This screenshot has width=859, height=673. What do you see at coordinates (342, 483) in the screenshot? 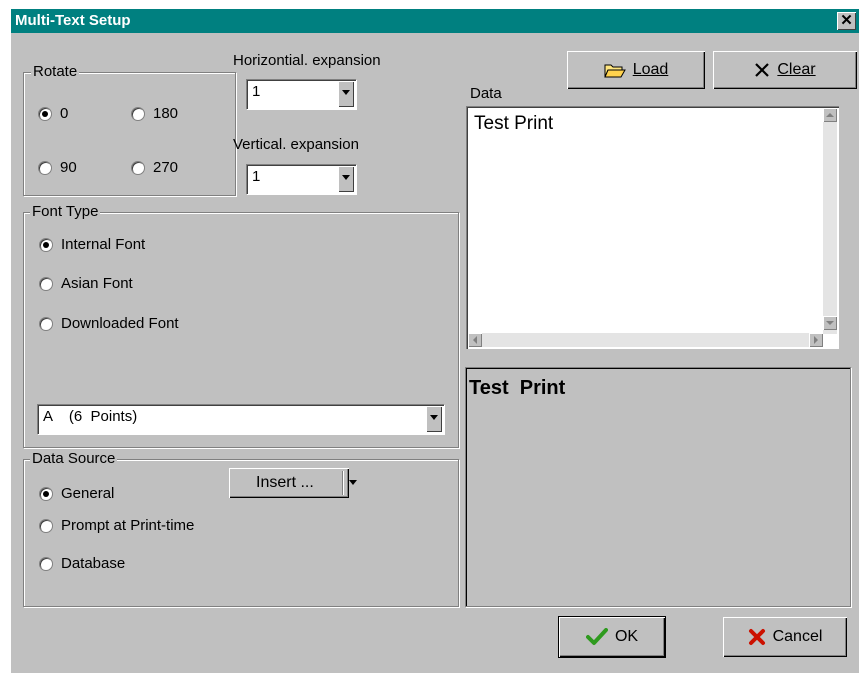
I see `insert-divider` at bounding box center [342, 483].